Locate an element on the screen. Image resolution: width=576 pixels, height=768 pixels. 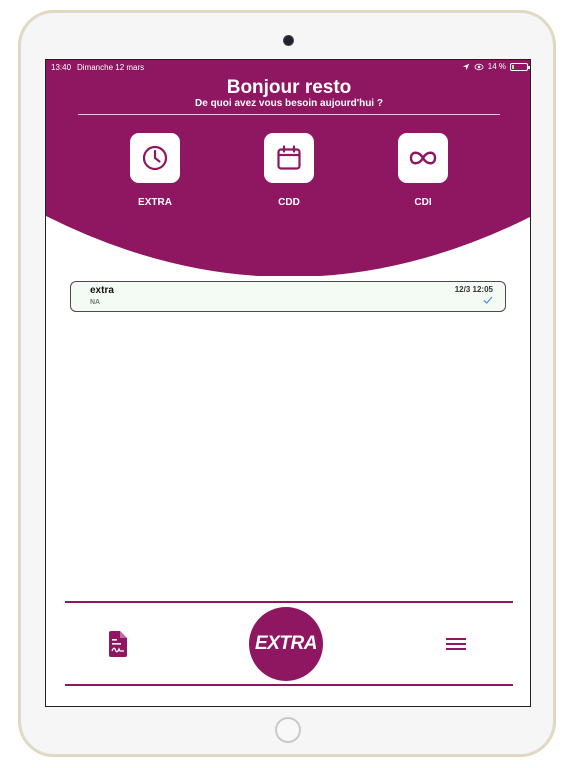
header-divider is located at coordinates (289, 114).